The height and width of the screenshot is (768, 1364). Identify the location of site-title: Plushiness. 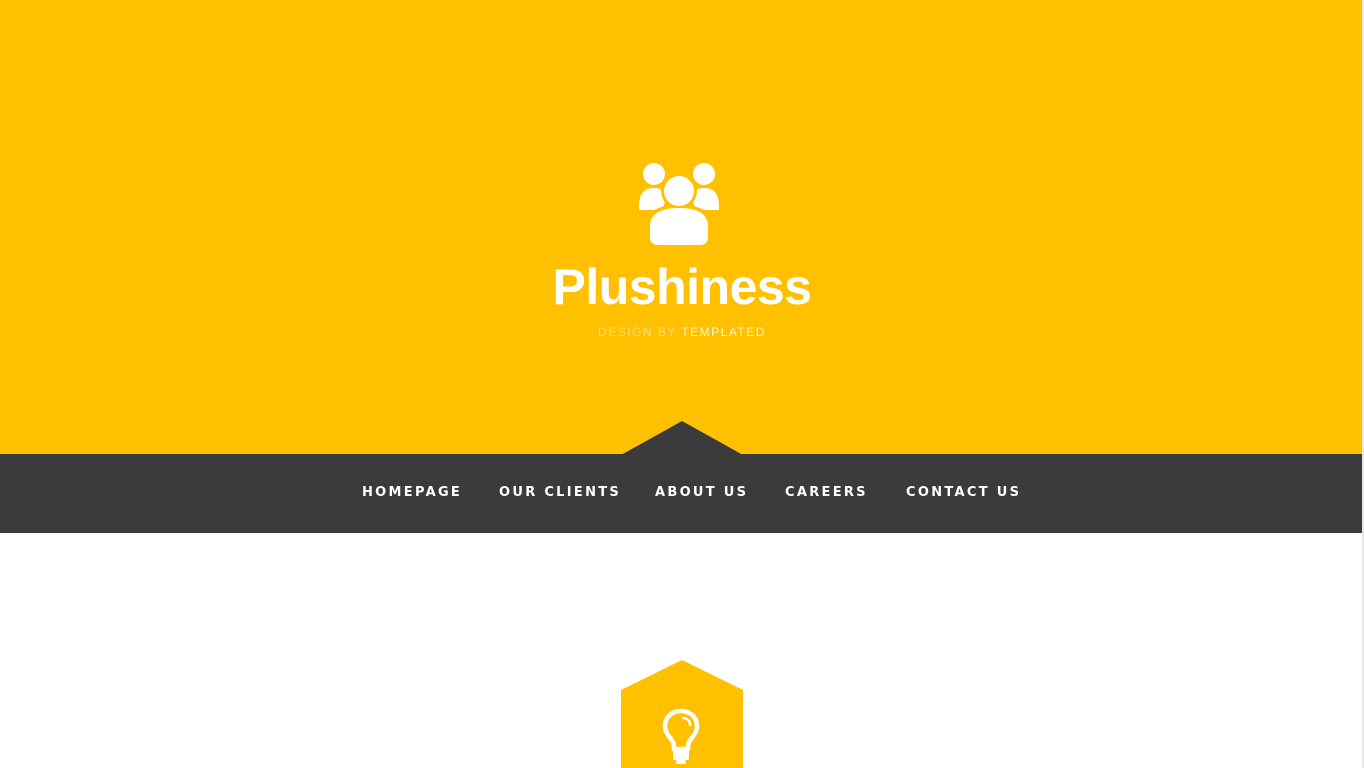
(682, 287).